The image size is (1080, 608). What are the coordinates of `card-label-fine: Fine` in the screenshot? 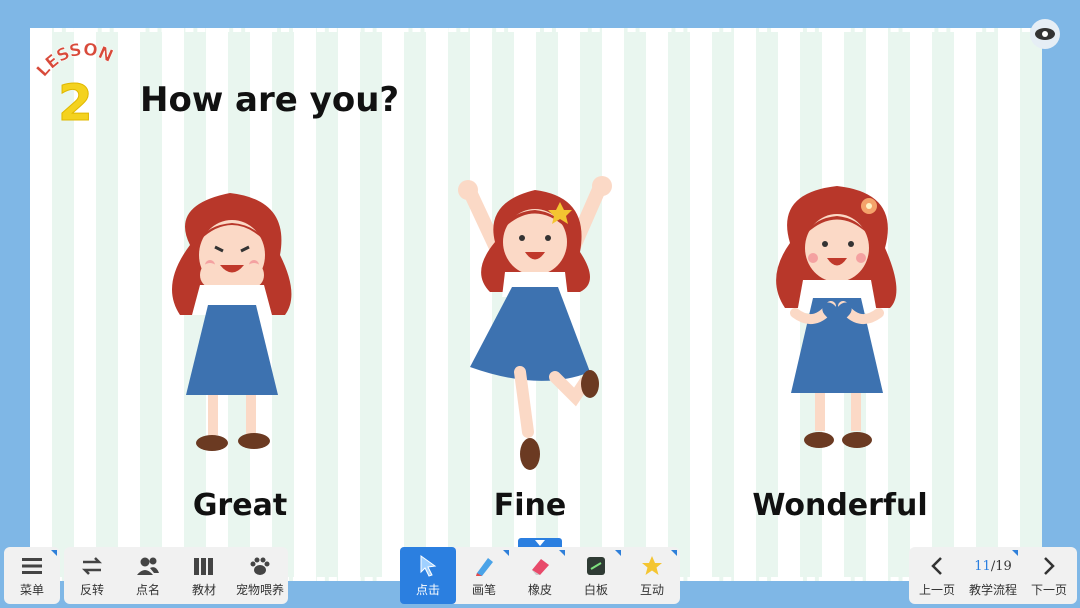 It's located at (530, 505).